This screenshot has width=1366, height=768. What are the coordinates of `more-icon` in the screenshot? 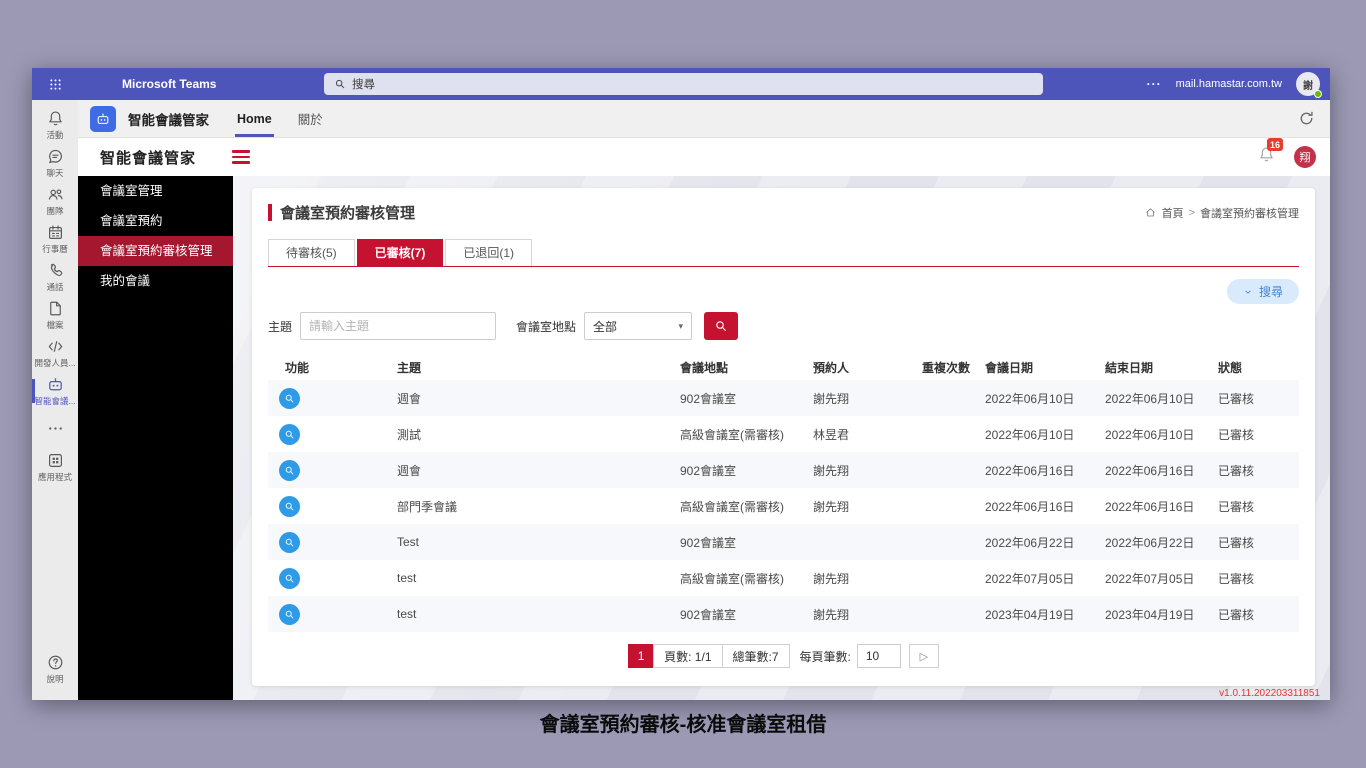 It's located at (55, 428).